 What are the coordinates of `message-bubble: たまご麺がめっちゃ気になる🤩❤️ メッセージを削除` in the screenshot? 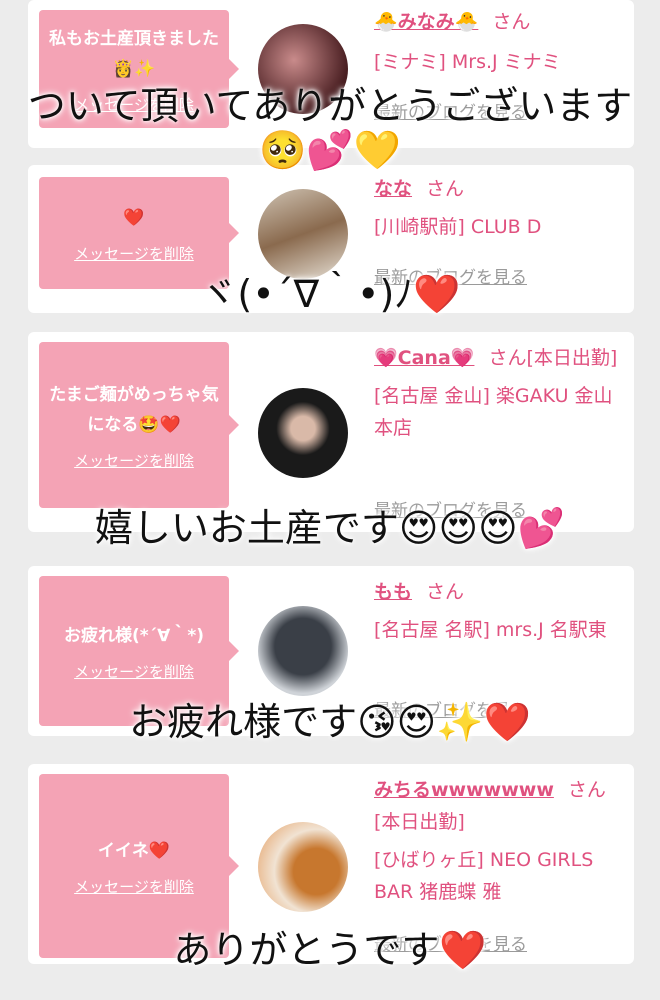 It's located at (139, 425).